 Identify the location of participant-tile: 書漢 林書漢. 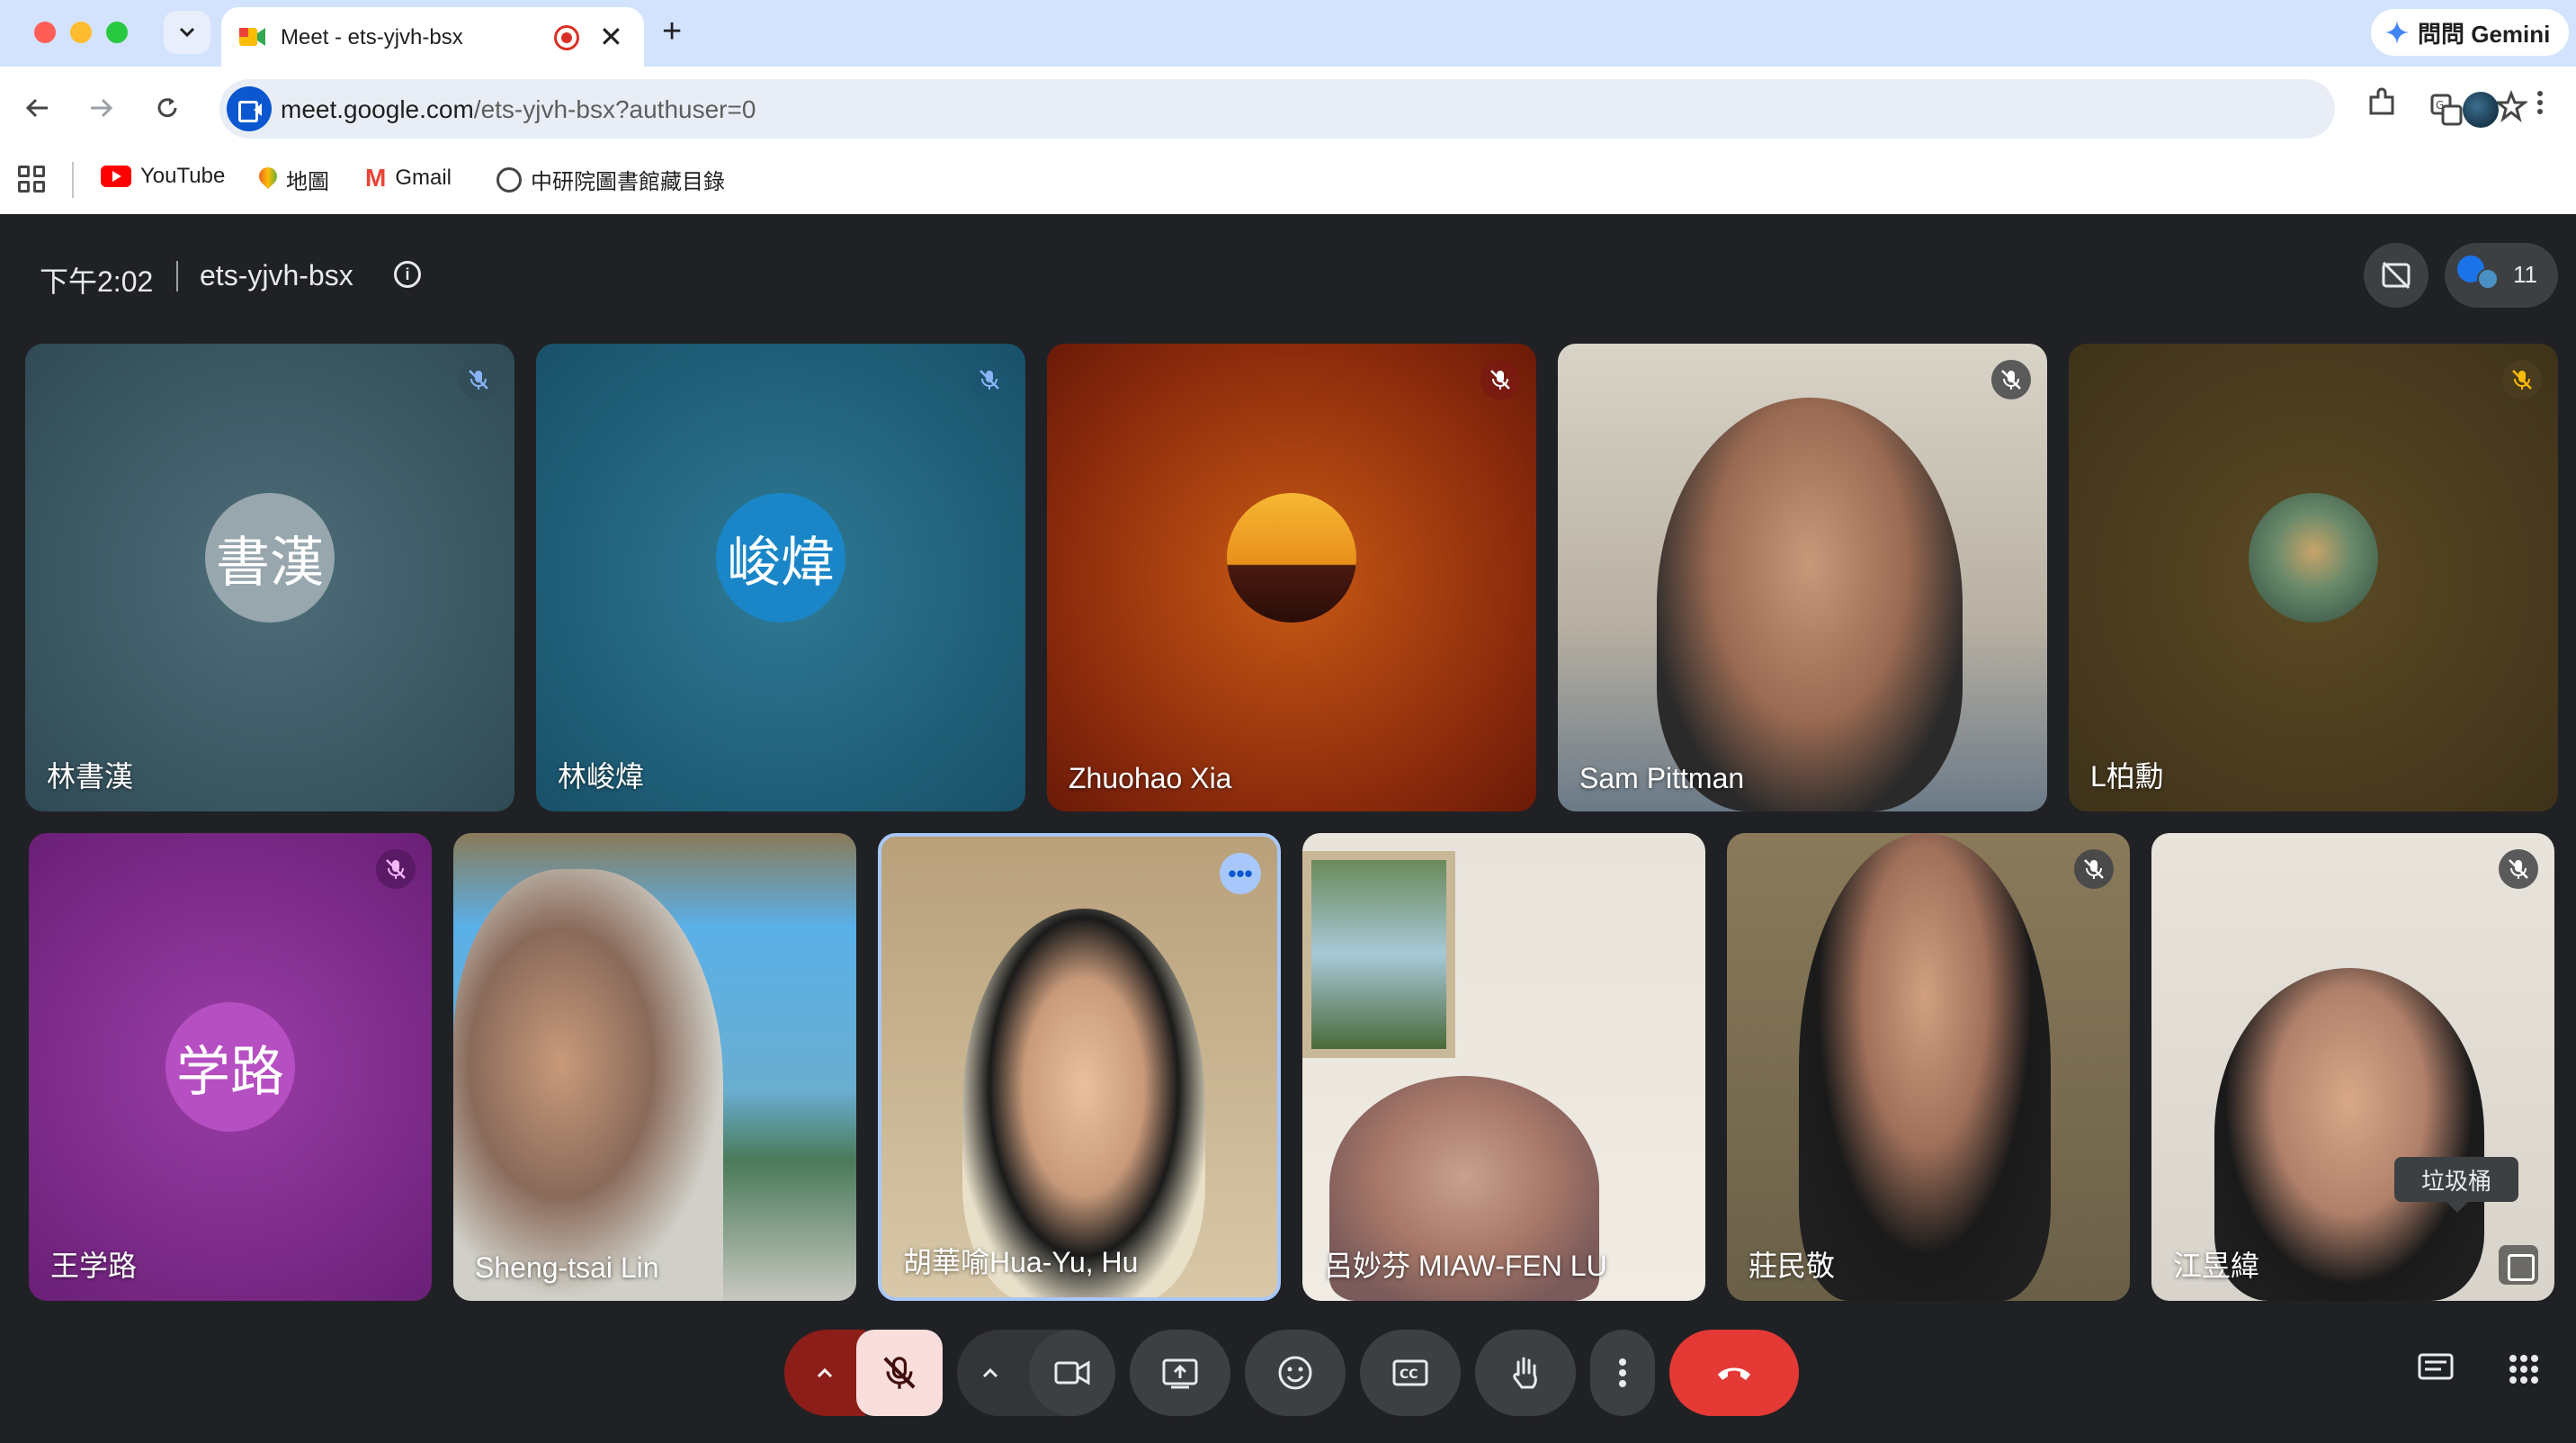
(269, 577).